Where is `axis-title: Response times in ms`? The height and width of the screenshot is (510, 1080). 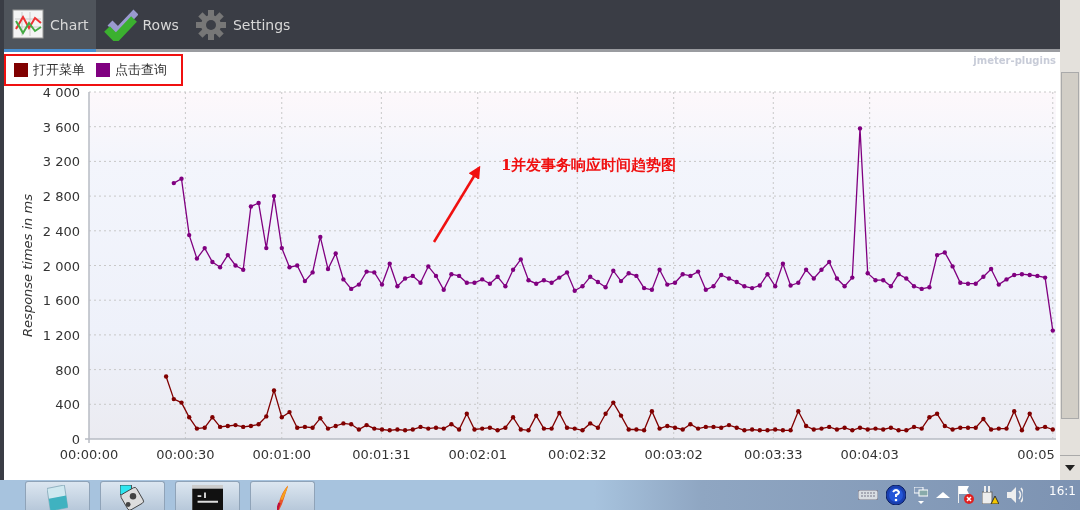 axis-title: Response times in ms is located at coordinates (27, 265).